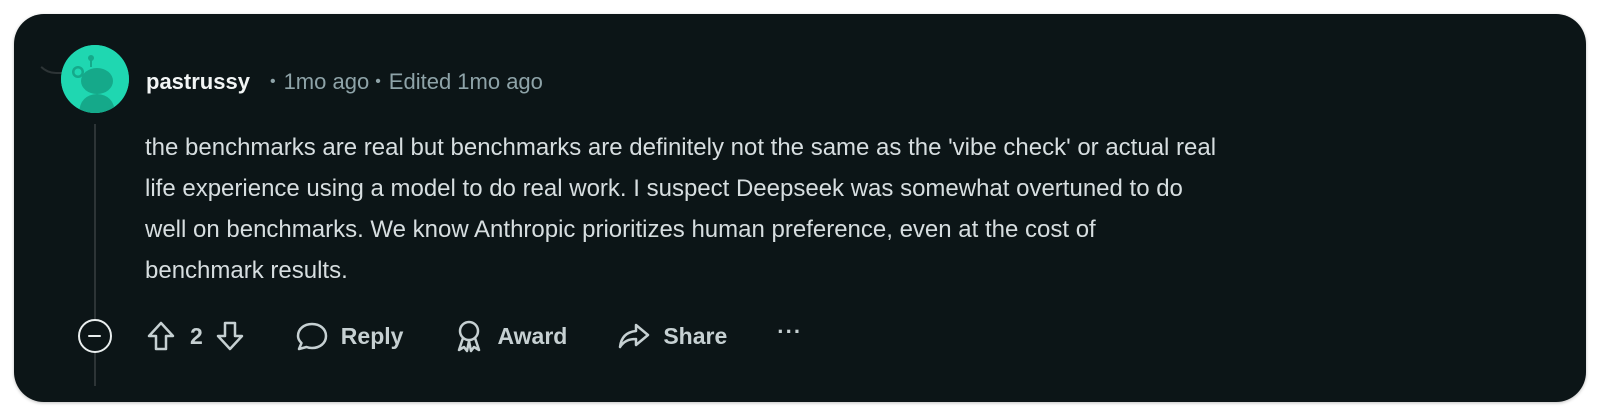 This screenshot has width=1600, height=416. Describe the element at coordinates (246, 270) in the screenshot. I see `comment-body-line: benchmark results.` at that location.